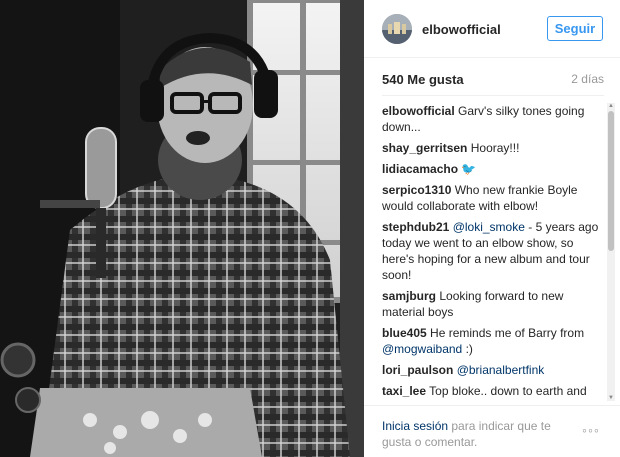 This screenshot has width=620, height=457. I want to click on comment-mention-link: @brianalbertfink, so click(501, 370).